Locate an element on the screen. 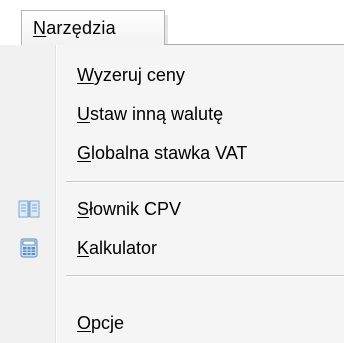 The width and height of the screenshot is (344, 343). menu-narzedzia: Narzędzia is located at coordinates (94, 27).